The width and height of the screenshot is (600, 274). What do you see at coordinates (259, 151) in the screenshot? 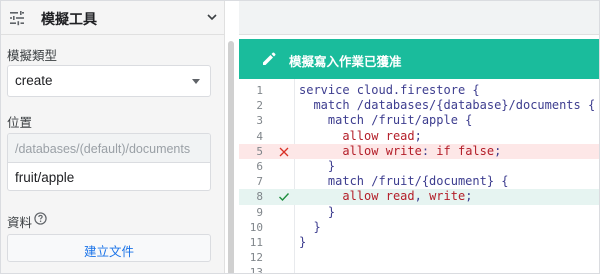
I see `line-number: 5` at bounding box center [259, 151].